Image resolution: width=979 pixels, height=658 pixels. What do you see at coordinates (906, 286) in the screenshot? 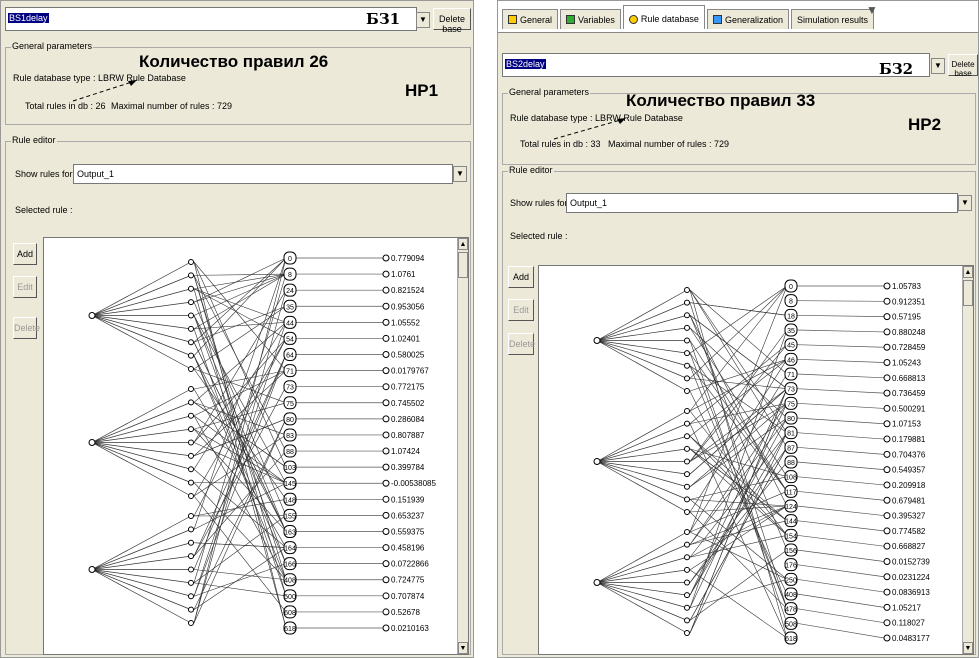
I see `output-value-label: 1.05783` at bounding box center [906, 286].